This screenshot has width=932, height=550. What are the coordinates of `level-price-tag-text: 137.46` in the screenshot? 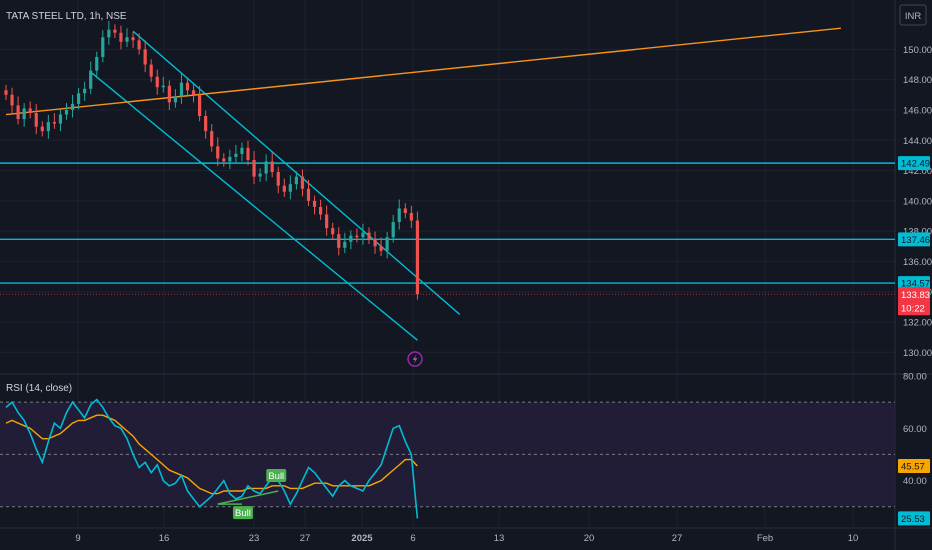 It's located at (915, 240).